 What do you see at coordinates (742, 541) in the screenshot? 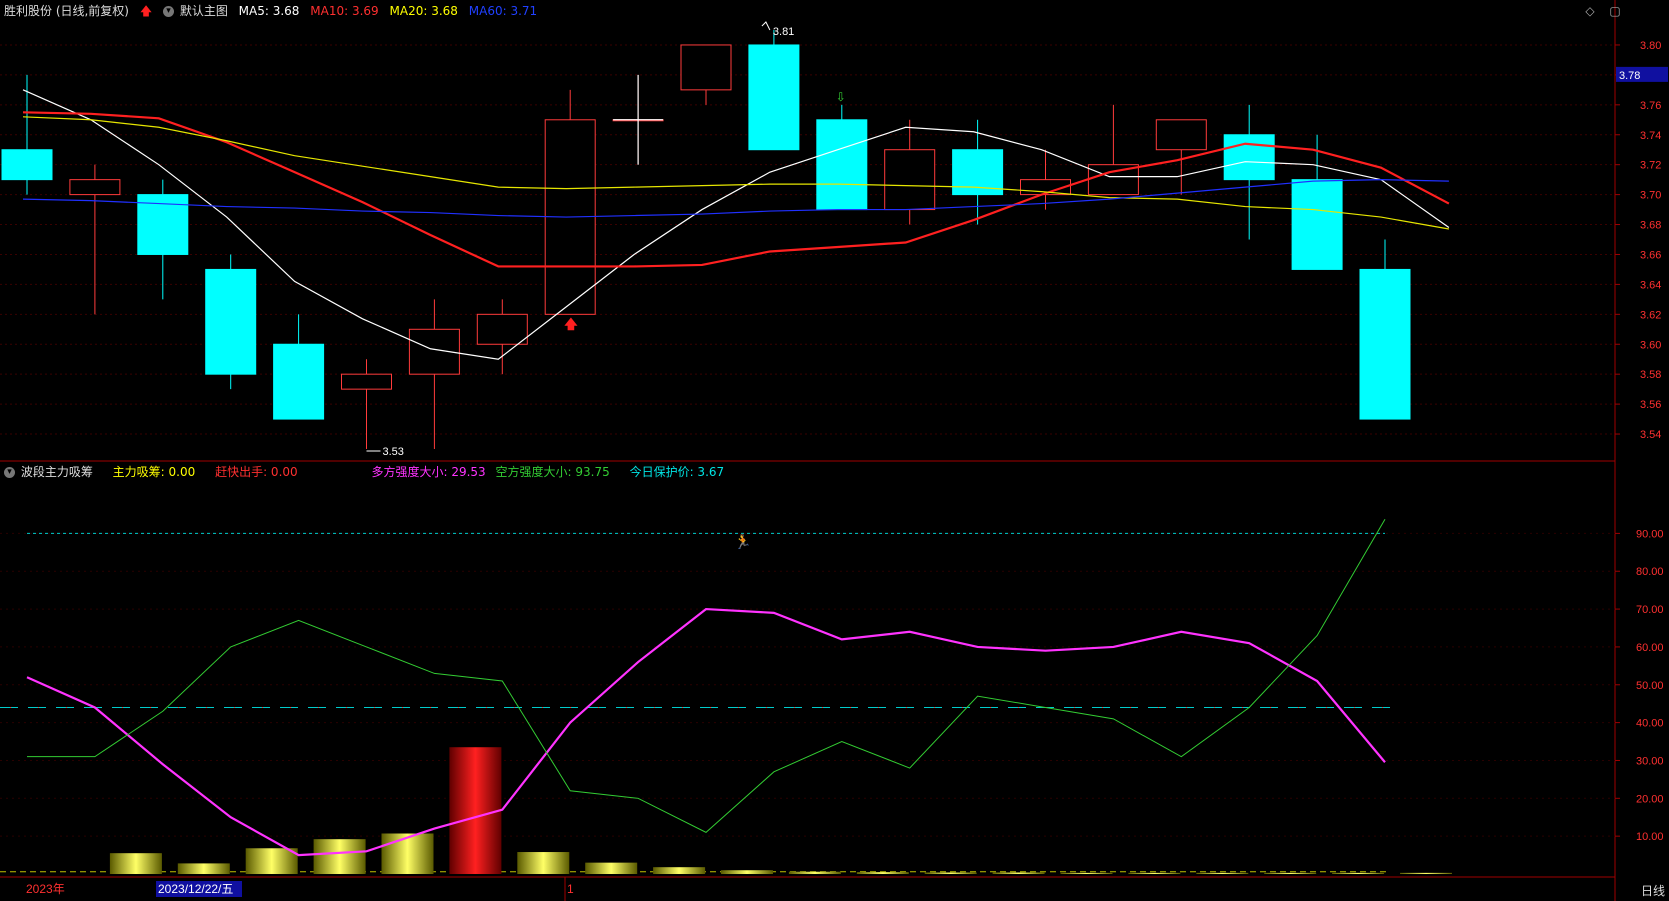
I see `runner-icon: 🏃` at bounding box center [742, 541].